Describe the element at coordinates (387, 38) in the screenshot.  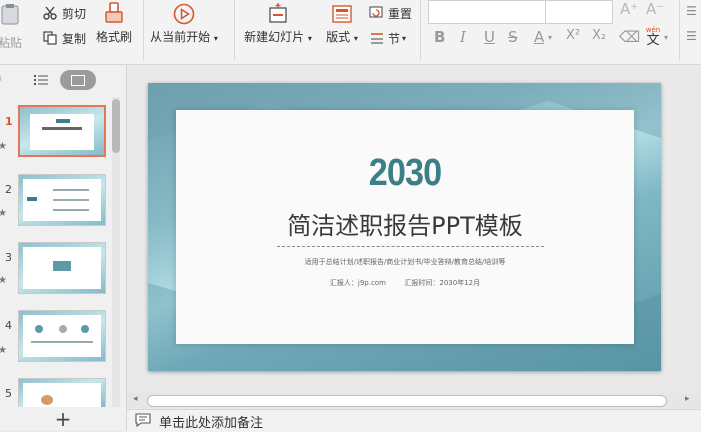
I see `section-button: 节 ▾` at that location.